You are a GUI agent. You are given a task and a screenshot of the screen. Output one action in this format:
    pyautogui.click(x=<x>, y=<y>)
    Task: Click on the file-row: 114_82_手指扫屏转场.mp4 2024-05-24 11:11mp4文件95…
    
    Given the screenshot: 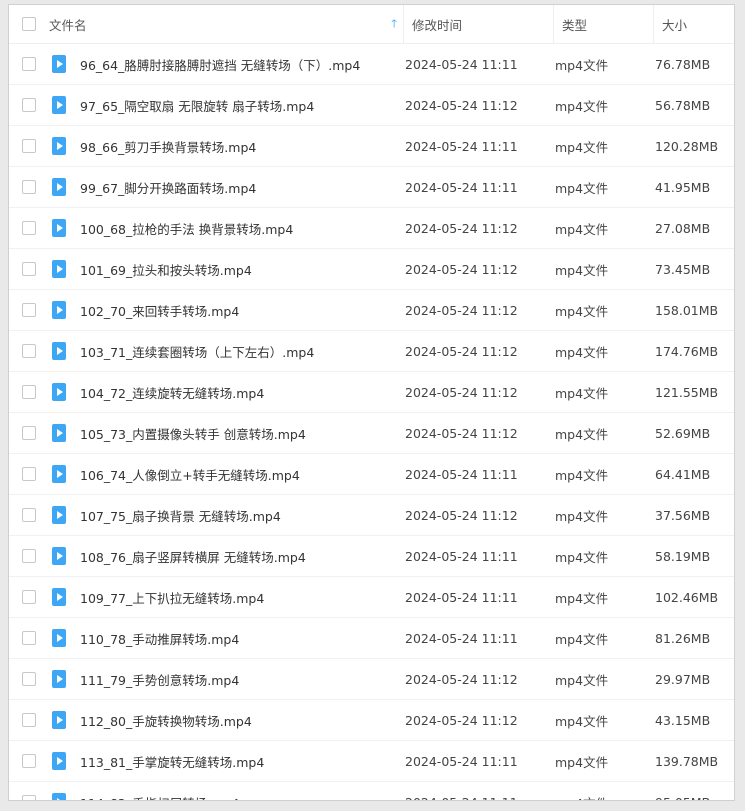 What is the action you would take?
    pyautogui.click(x=371, y=791)
    